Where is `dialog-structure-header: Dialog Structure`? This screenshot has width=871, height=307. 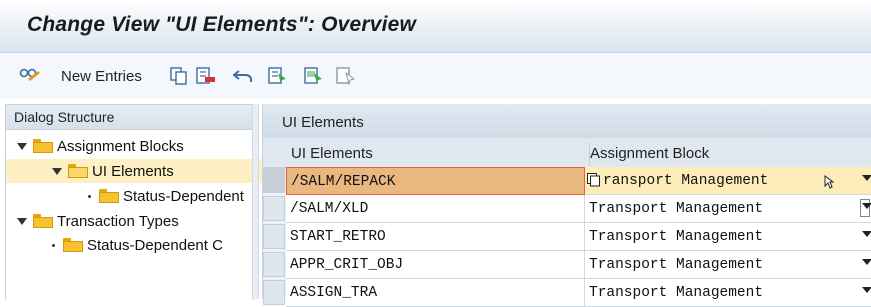
dialog-structure-header: Dialog Structure is located at coordinates (129, 117).